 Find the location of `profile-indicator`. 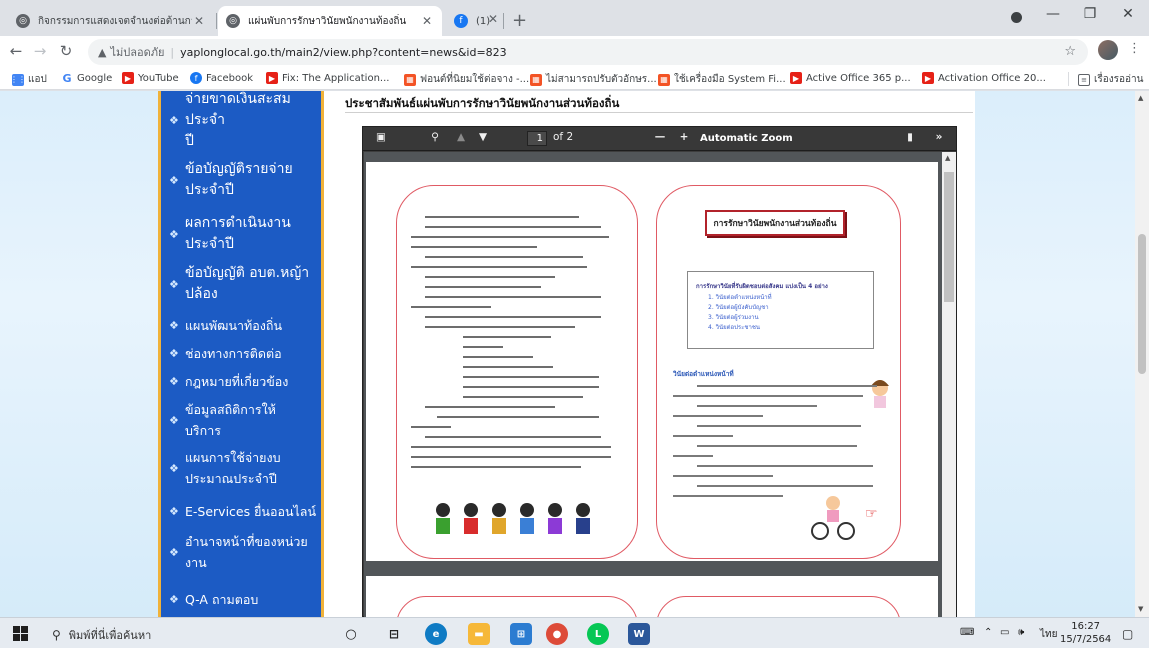

profile-indicator is located at coordinates (1016, 17).